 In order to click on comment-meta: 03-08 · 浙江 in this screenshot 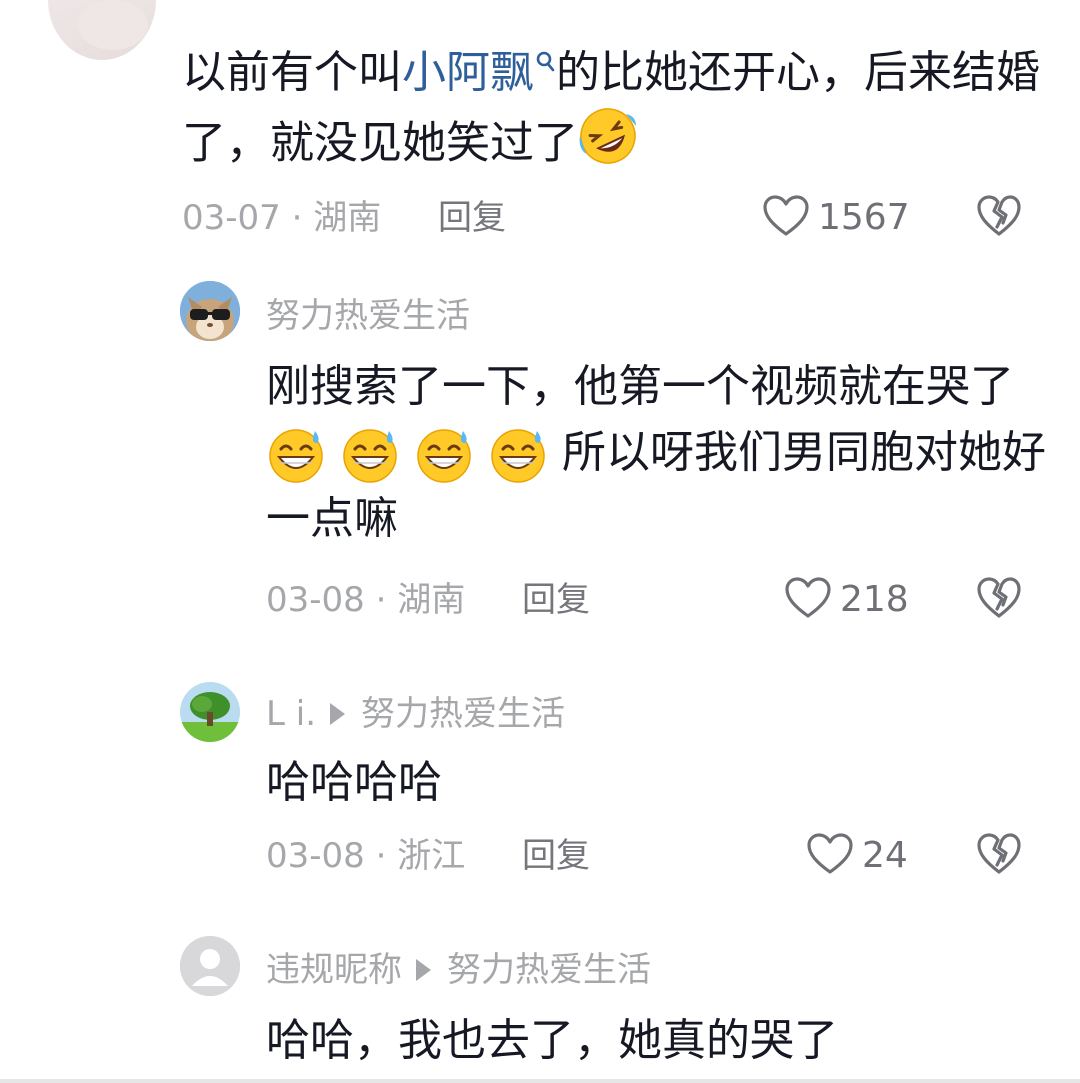, I will do `click(365, 856)`.